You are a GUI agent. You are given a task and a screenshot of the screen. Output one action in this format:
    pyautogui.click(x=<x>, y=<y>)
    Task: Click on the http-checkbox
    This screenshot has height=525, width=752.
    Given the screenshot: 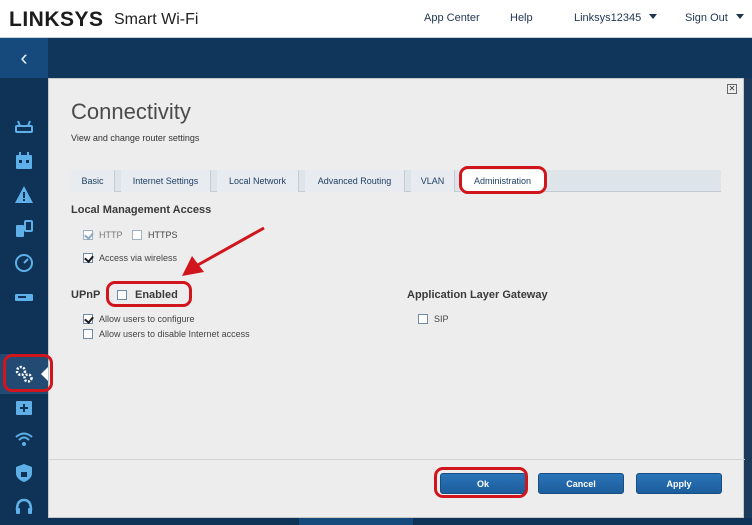 What is the action you would take?
    pyautogui.click(x=88, y=235)
    